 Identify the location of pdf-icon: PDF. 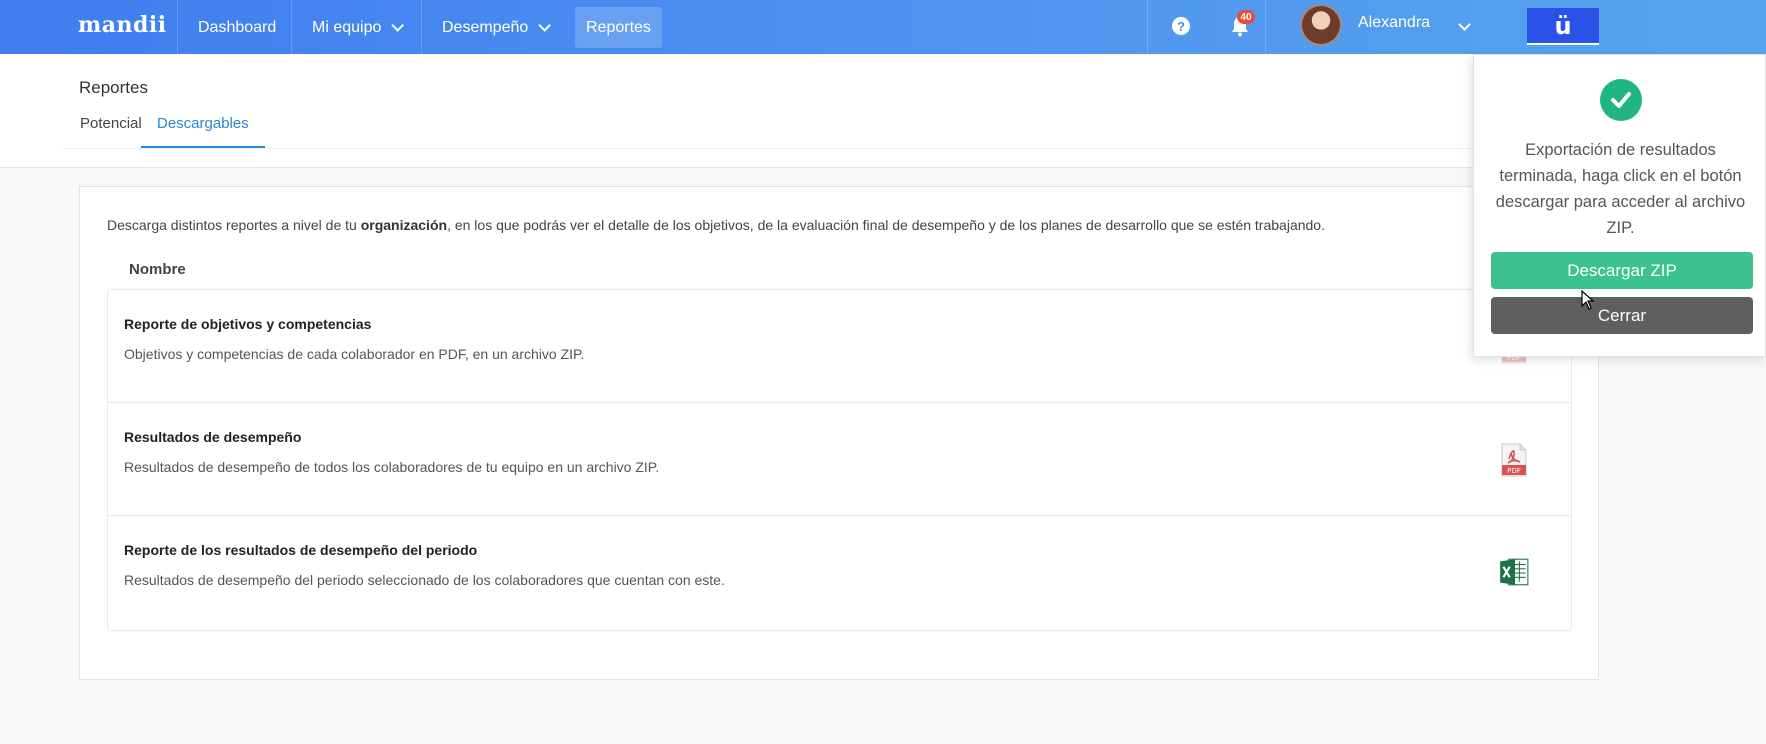
(1514, 460).